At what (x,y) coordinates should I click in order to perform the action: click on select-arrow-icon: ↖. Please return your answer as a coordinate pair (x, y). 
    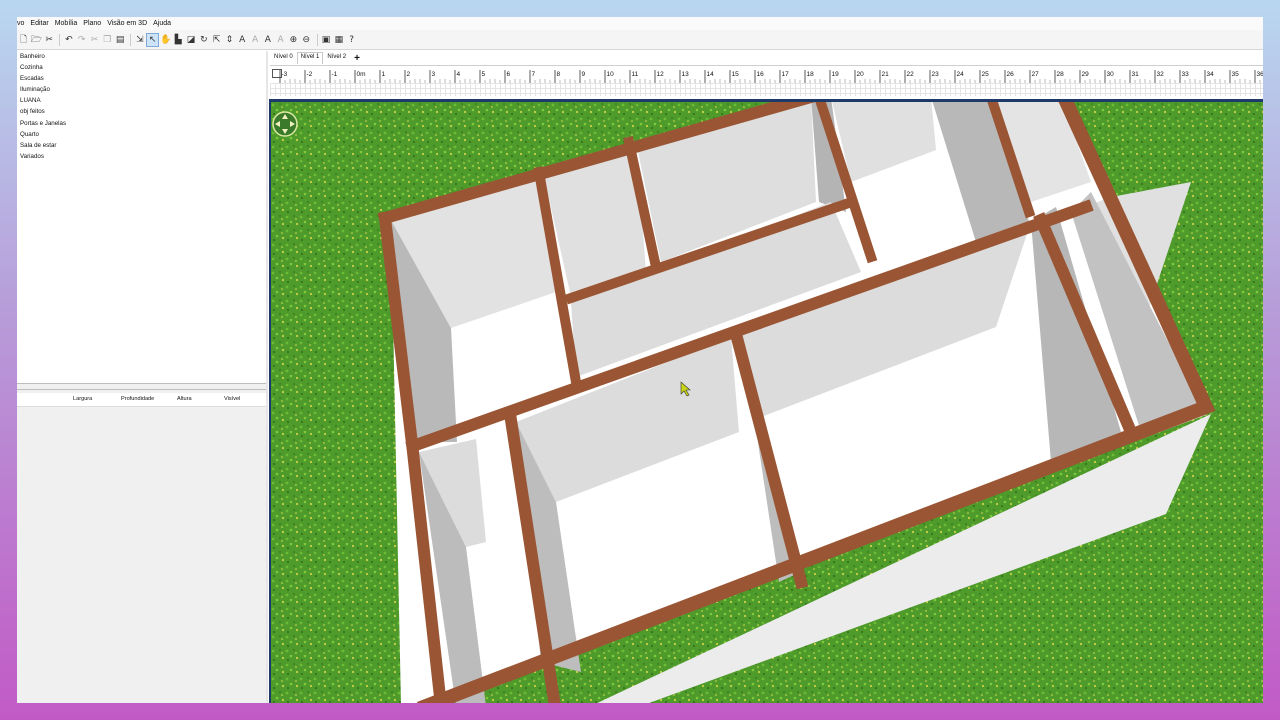
    Looking at the image, I should click on (153, 39).